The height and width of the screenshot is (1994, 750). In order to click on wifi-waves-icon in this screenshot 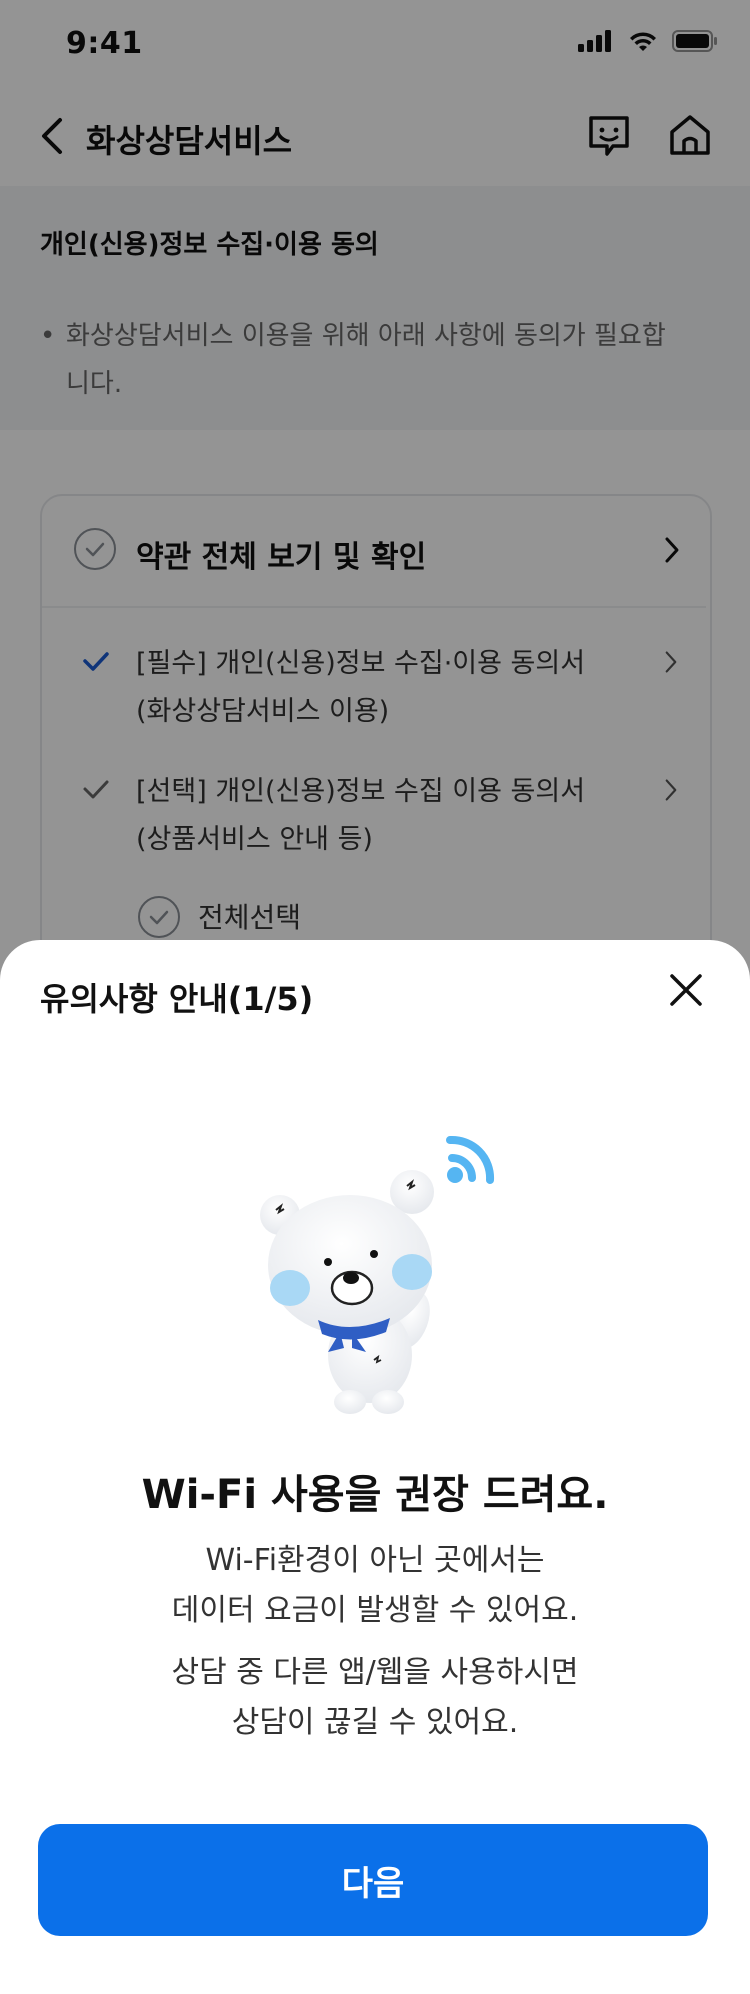, I will do `click(470, 1159)`.